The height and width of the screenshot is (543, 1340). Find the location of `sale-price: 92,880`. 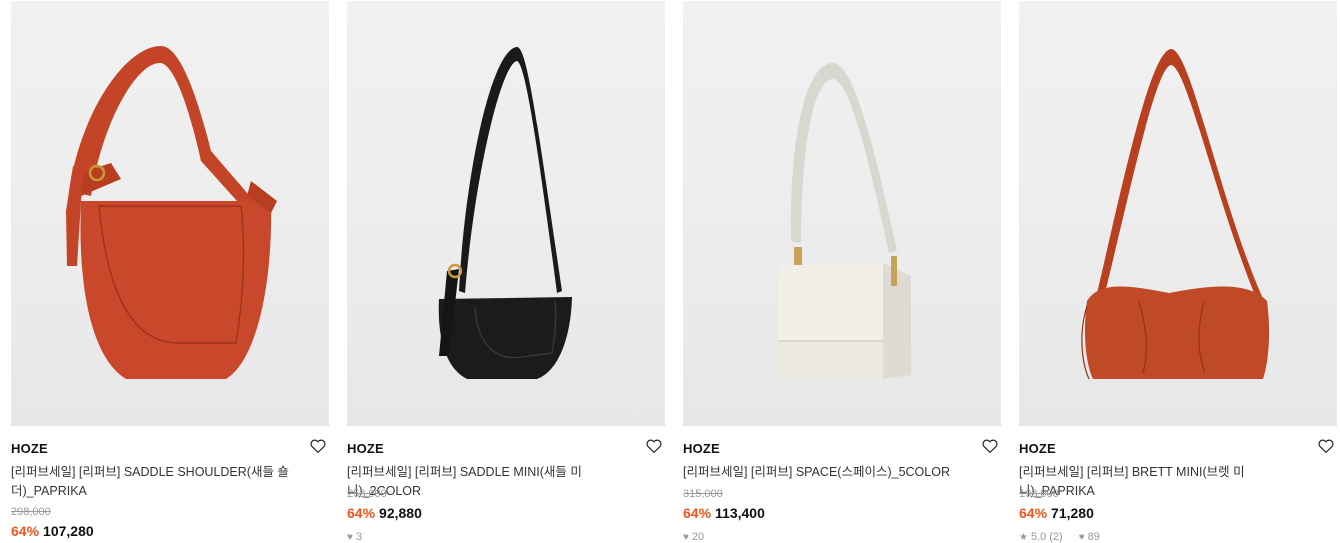

sale-price: 92,880 is located at coordinates (400, 513).